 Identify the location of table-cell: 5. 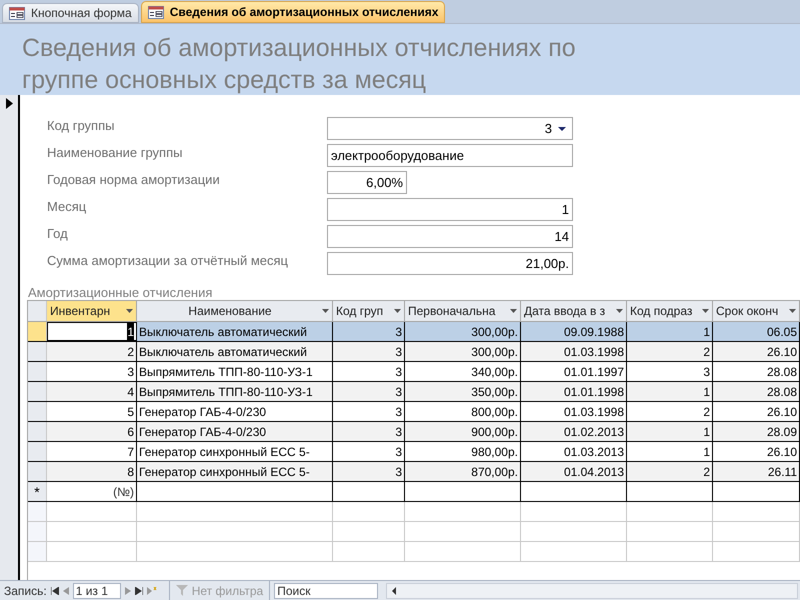
(92, 411).